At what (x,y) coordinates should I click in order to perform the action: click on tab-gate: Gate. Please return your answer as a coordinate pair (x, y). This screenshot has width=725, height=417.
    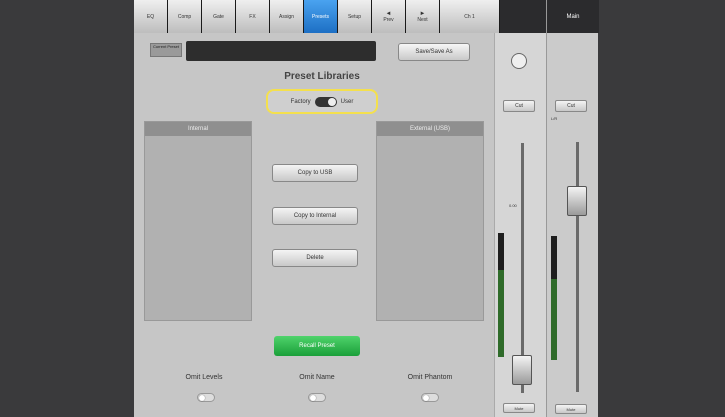
    Looking at the image, I should click on (219, 16).